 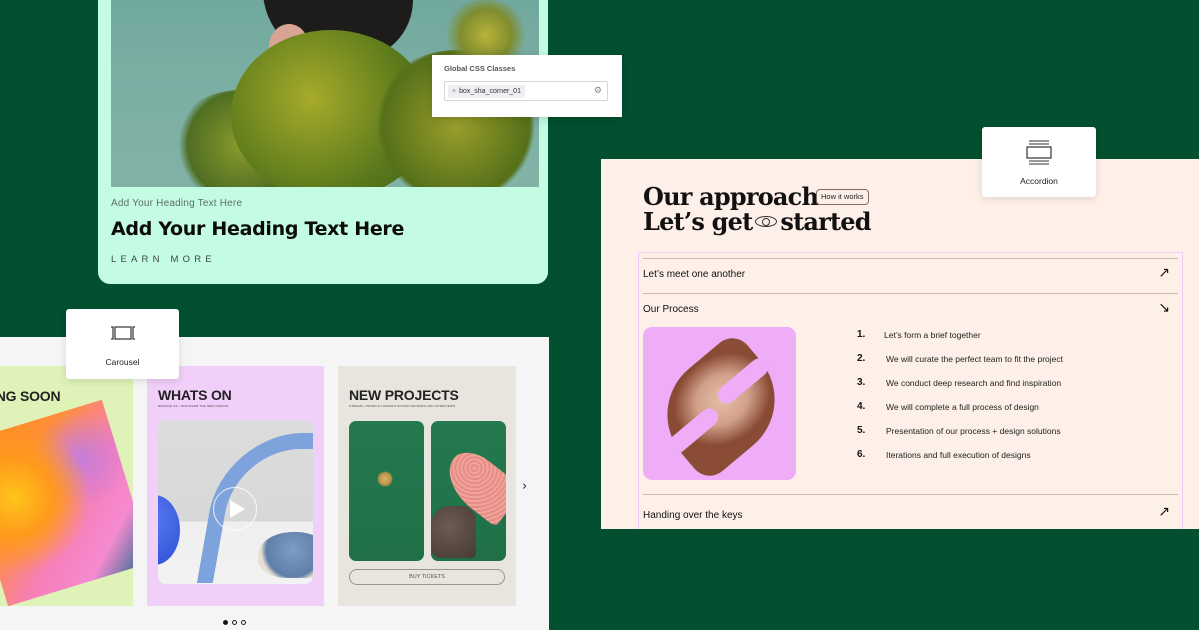 I want to click on slide-title: NEW PROJECTS, so click(x=404, y=395).